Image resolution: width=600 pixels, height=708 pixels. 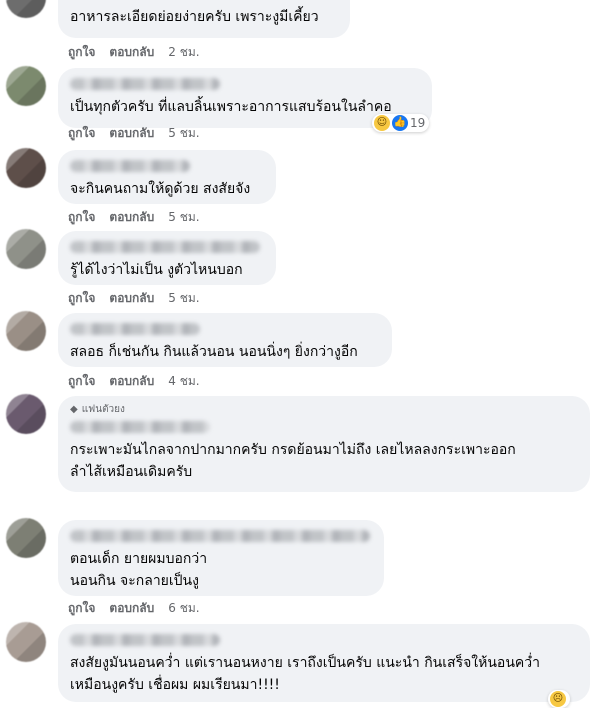 I want to click on comment-bubble: จะกินคนถามให้ดูด้วย สงสัยจัง, so click(x=167, y=177).